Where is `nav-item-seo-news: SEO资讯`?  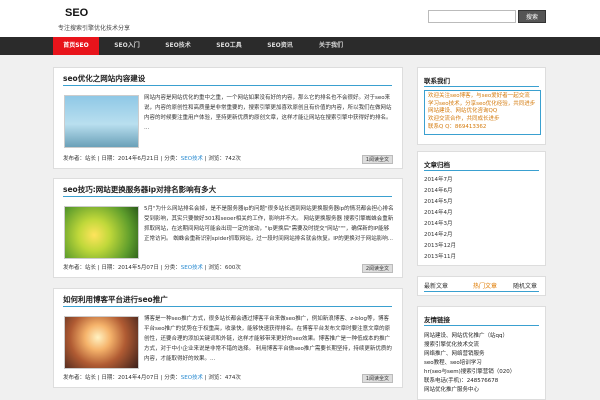
nav-item-seo-news: SEO资讯 is located at coordinates (280, 46).